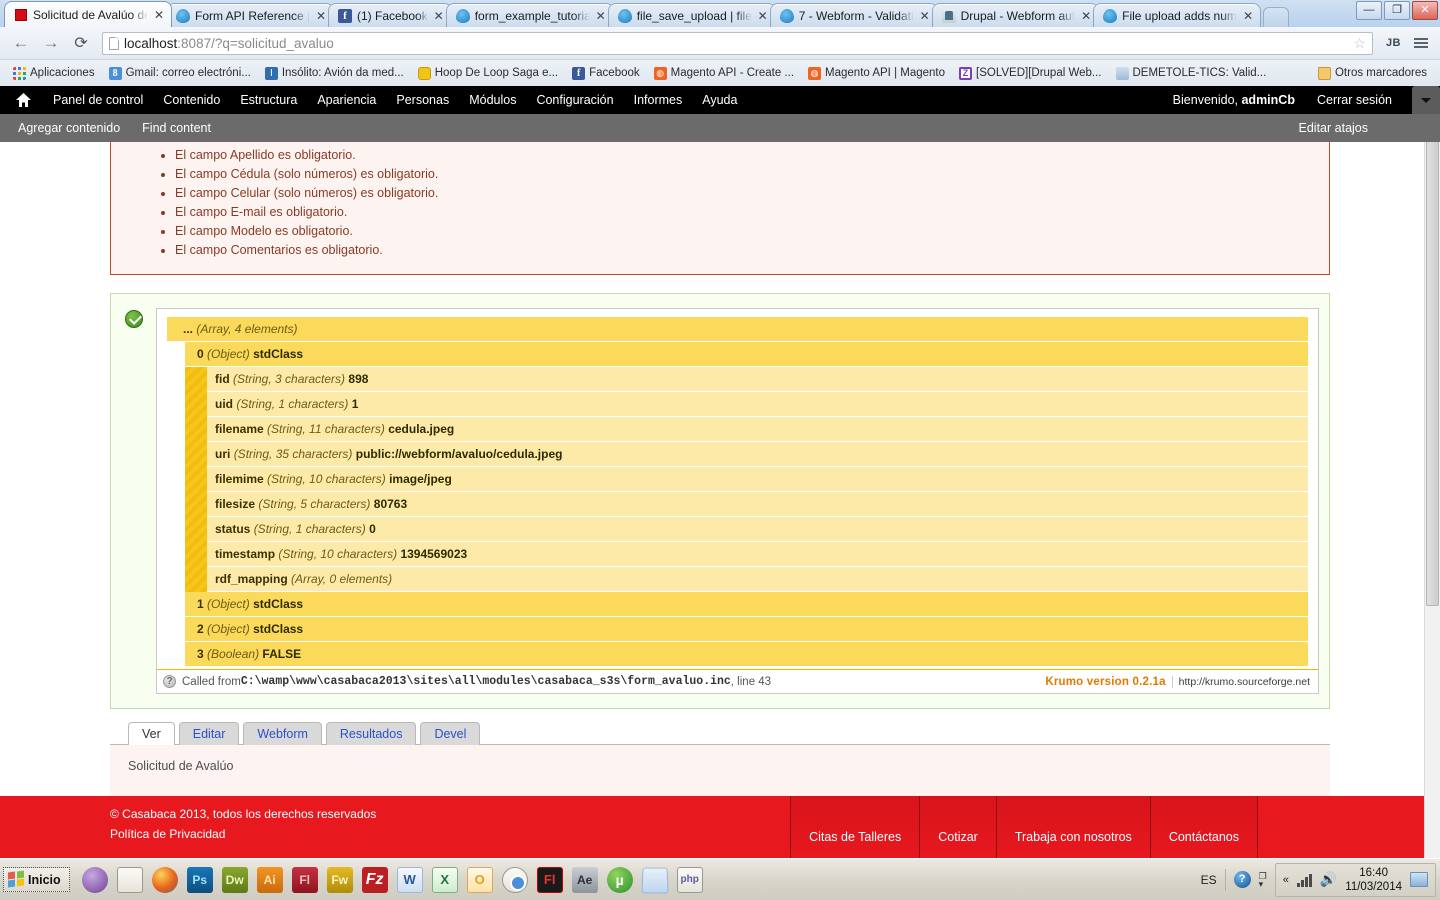 The image size is (1440, 900). What do you see at coordinates (390, 15) in the screenshot?
I see `browser-tab: f (1) Facebook ✕` at bounding box center [390, 15].